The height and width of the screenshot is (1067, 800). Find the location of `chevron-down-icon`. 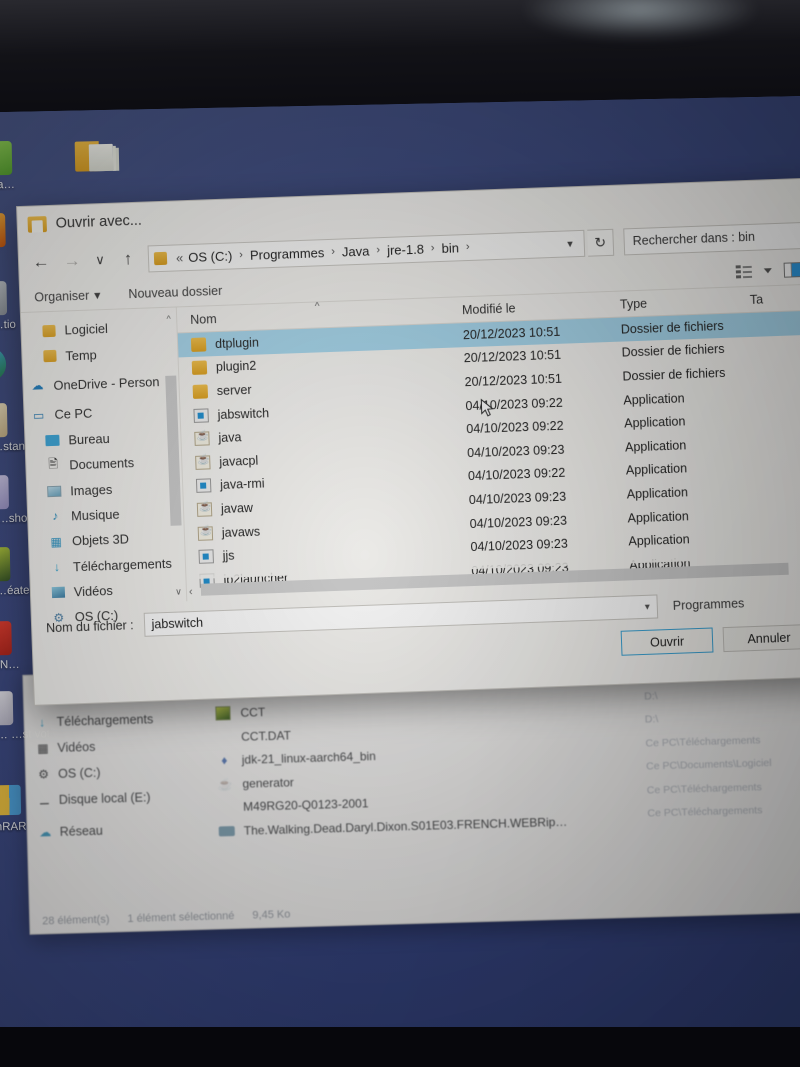

chevron-down-icon is located at coordinates (767, 271).